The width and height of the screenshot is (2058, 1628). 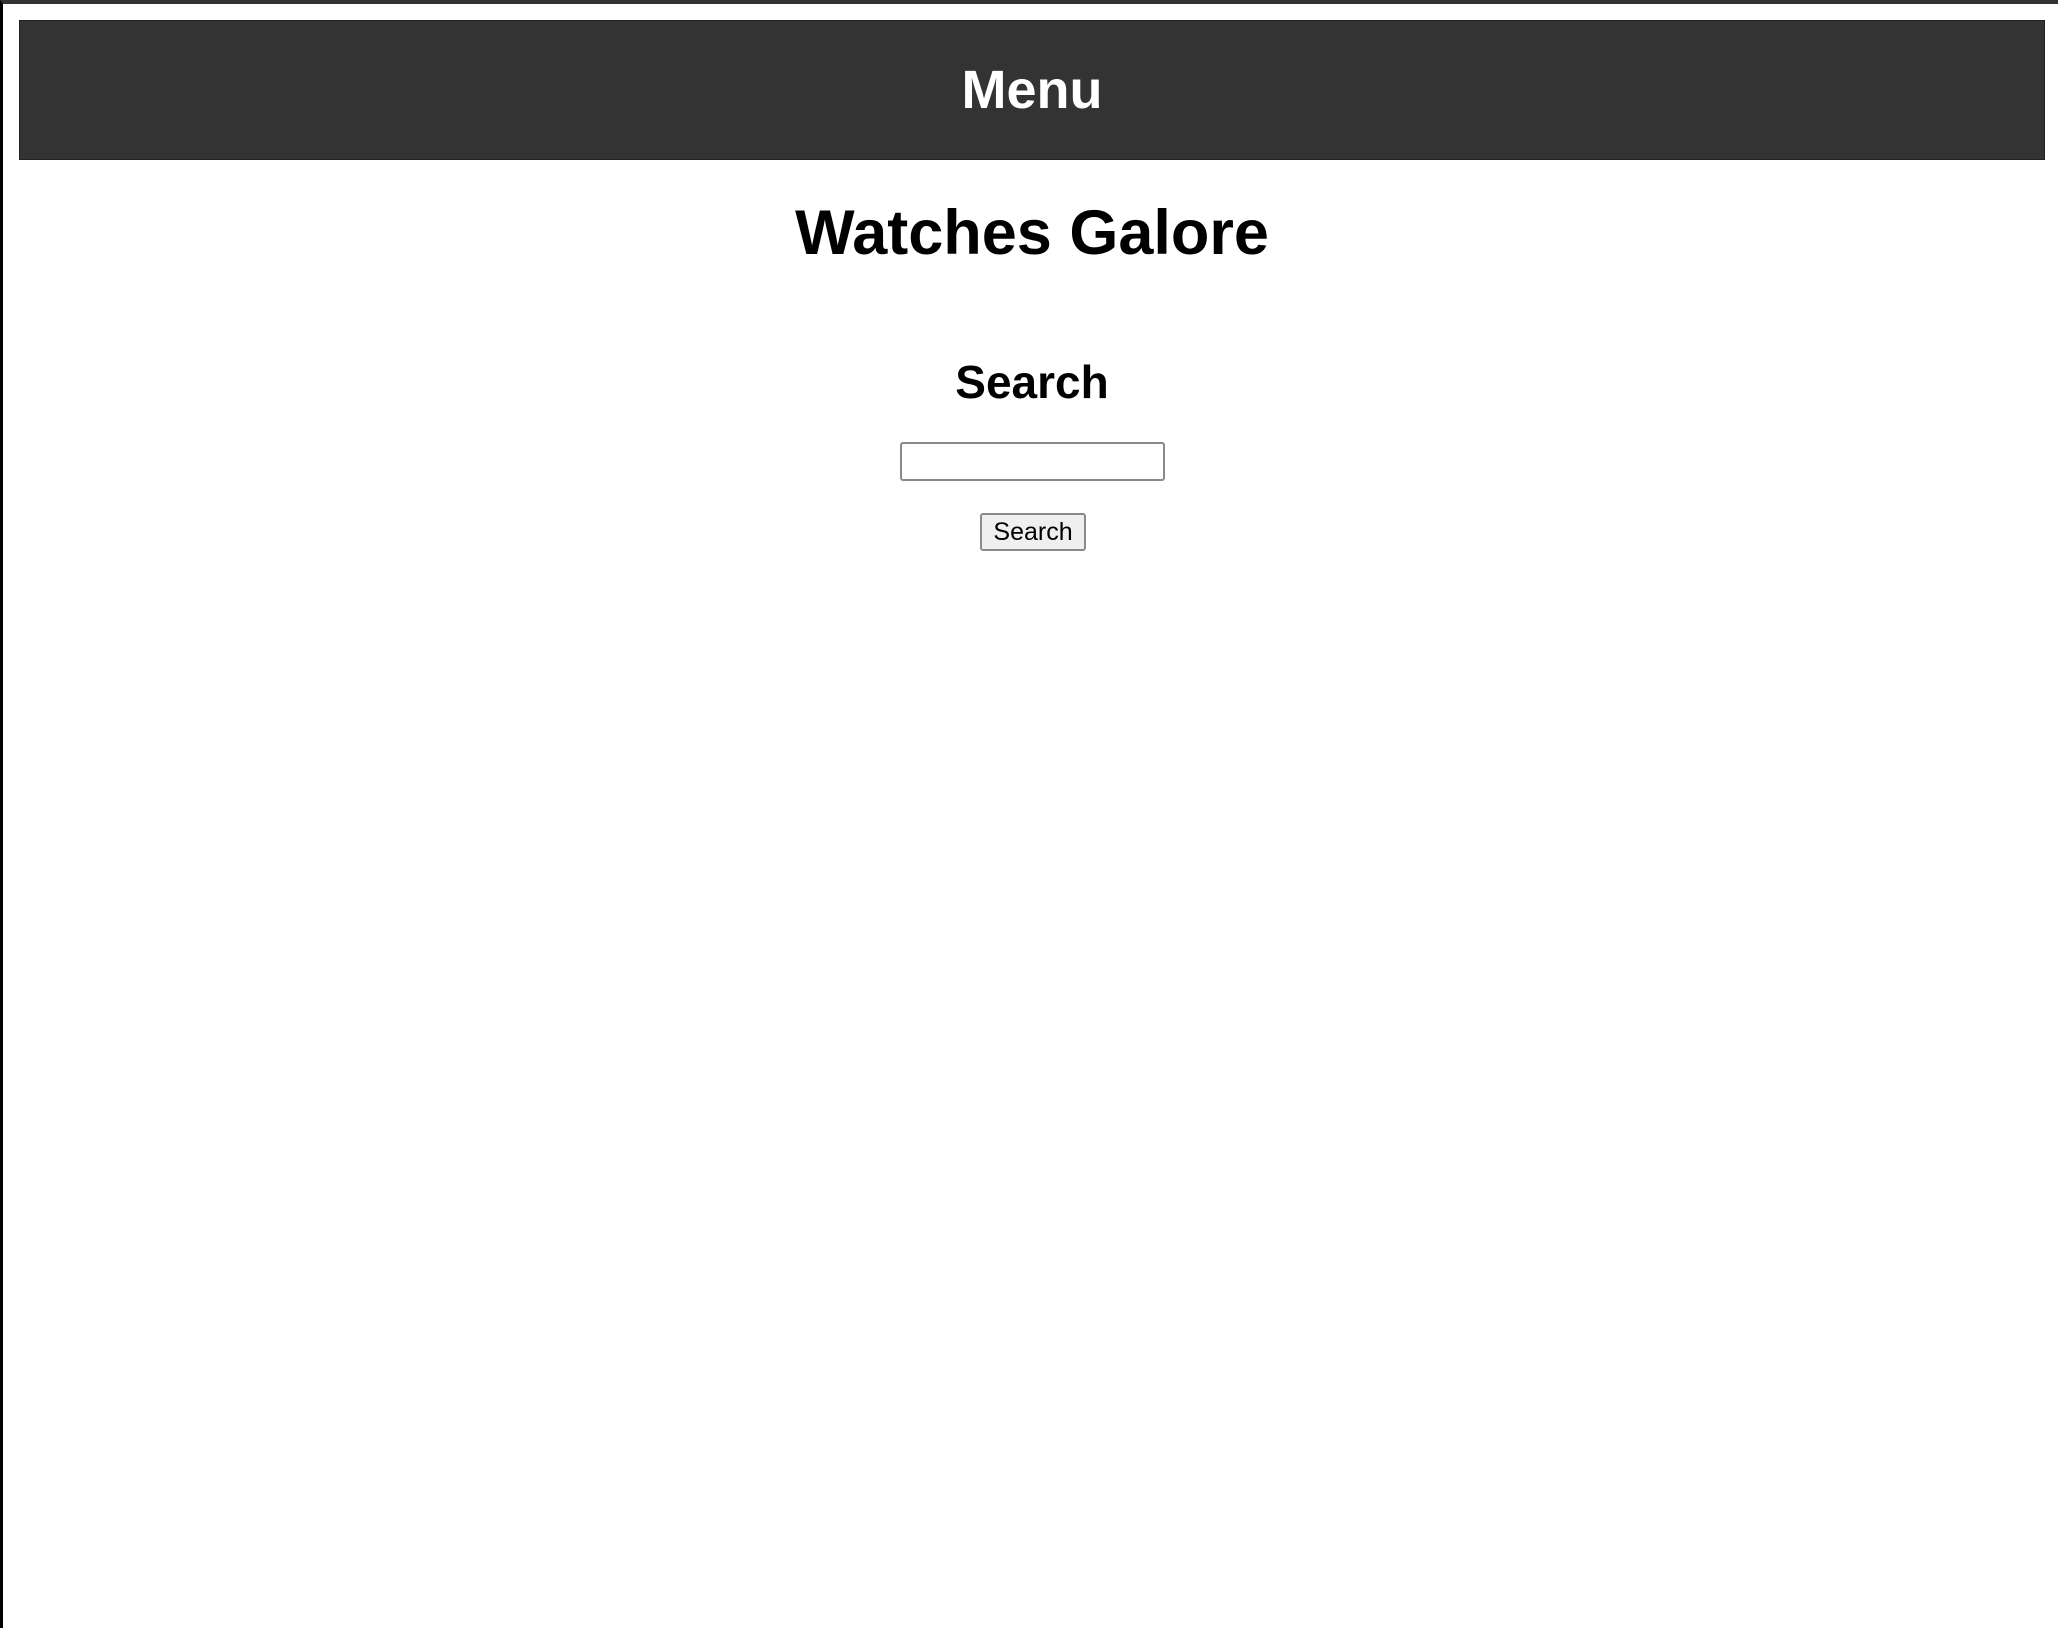 I want to click on menu-bar: Menu, so click(x=1032, y=90).